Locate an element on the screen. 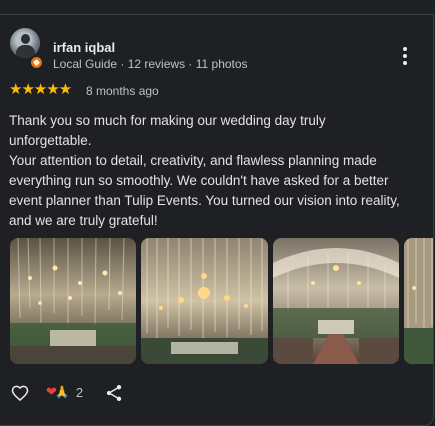 The height and width of the screenshot is (426, 435). author-avatar is located at coordinates (25, 43).